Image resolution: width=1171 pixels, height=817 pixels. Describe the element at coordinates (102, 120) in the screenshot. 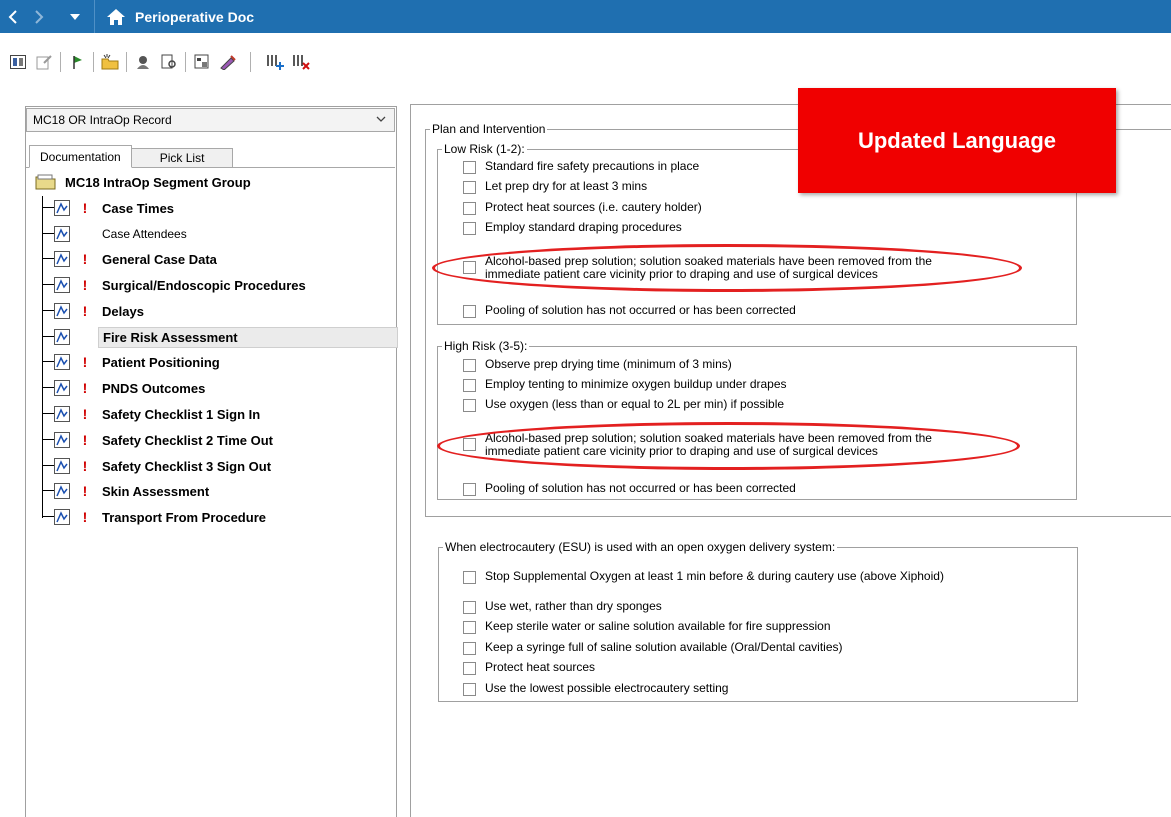

I see `record-select-value: MC18 OR IntraOp Record` at that location.